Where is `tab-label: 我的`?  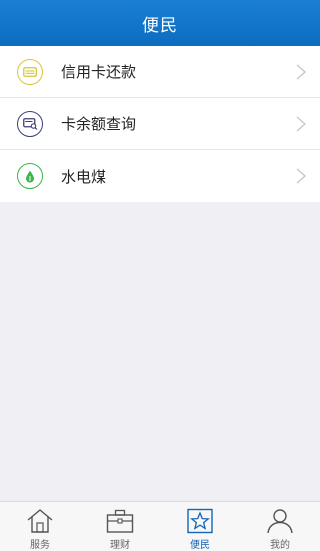
tab-label: 我的 is located at coordinates (280, 545).